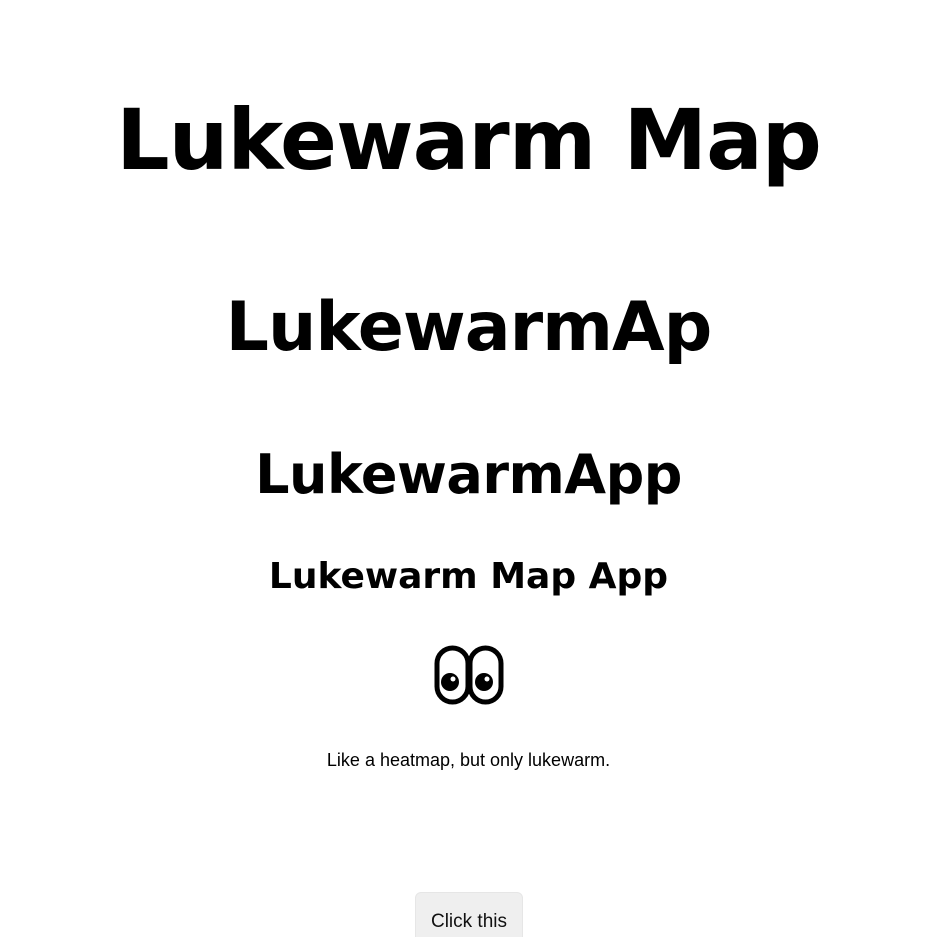 This screenshot has height=937, width=937. What do you see at coordinates (469, 675) in the screenshot?
I see `eyes-icon` at bounding box center [469, 675].